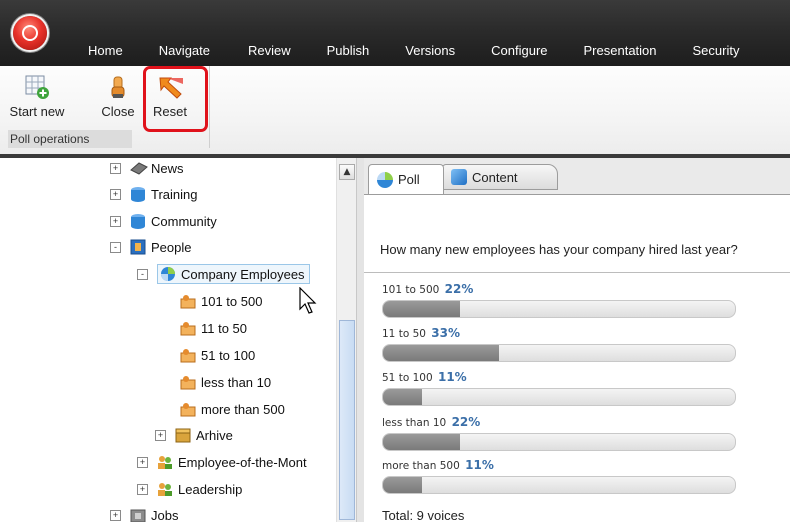 This screenshot has width=790, height=523. I want to click on tree-item-answer: 11 to 50, so click(213, 328).